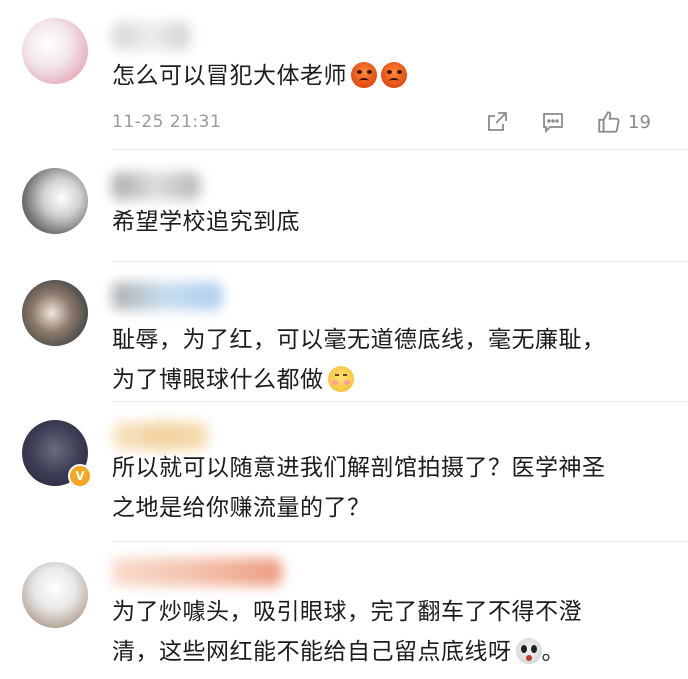 The height and width of the screenshot is (679, 688). I want to click on comment-text: 怎么可以冒犯大体老师, so click(392, 76).